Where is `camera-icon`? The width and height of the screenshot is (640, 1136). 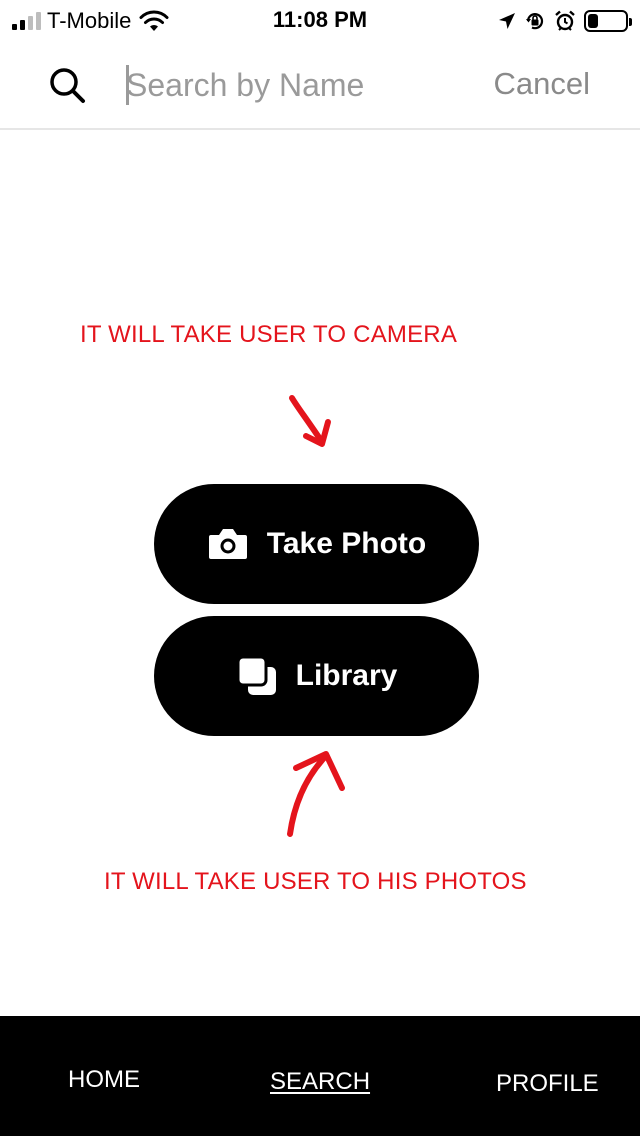
camera-icon is located at coordinates (227, 544).